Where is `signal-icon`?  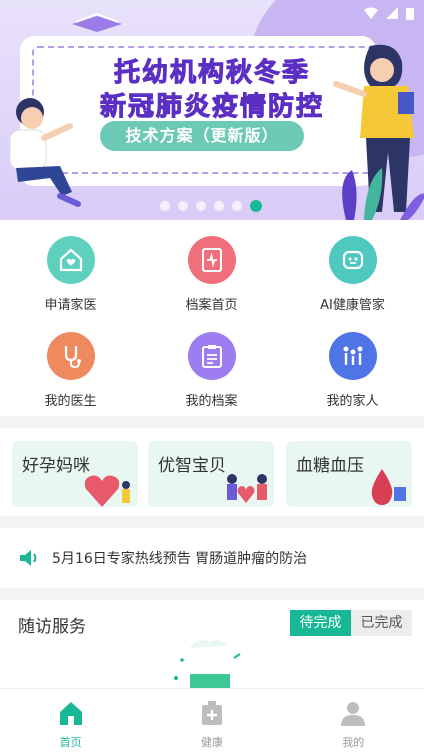 signal-icon is located at coordinates (392, 13).